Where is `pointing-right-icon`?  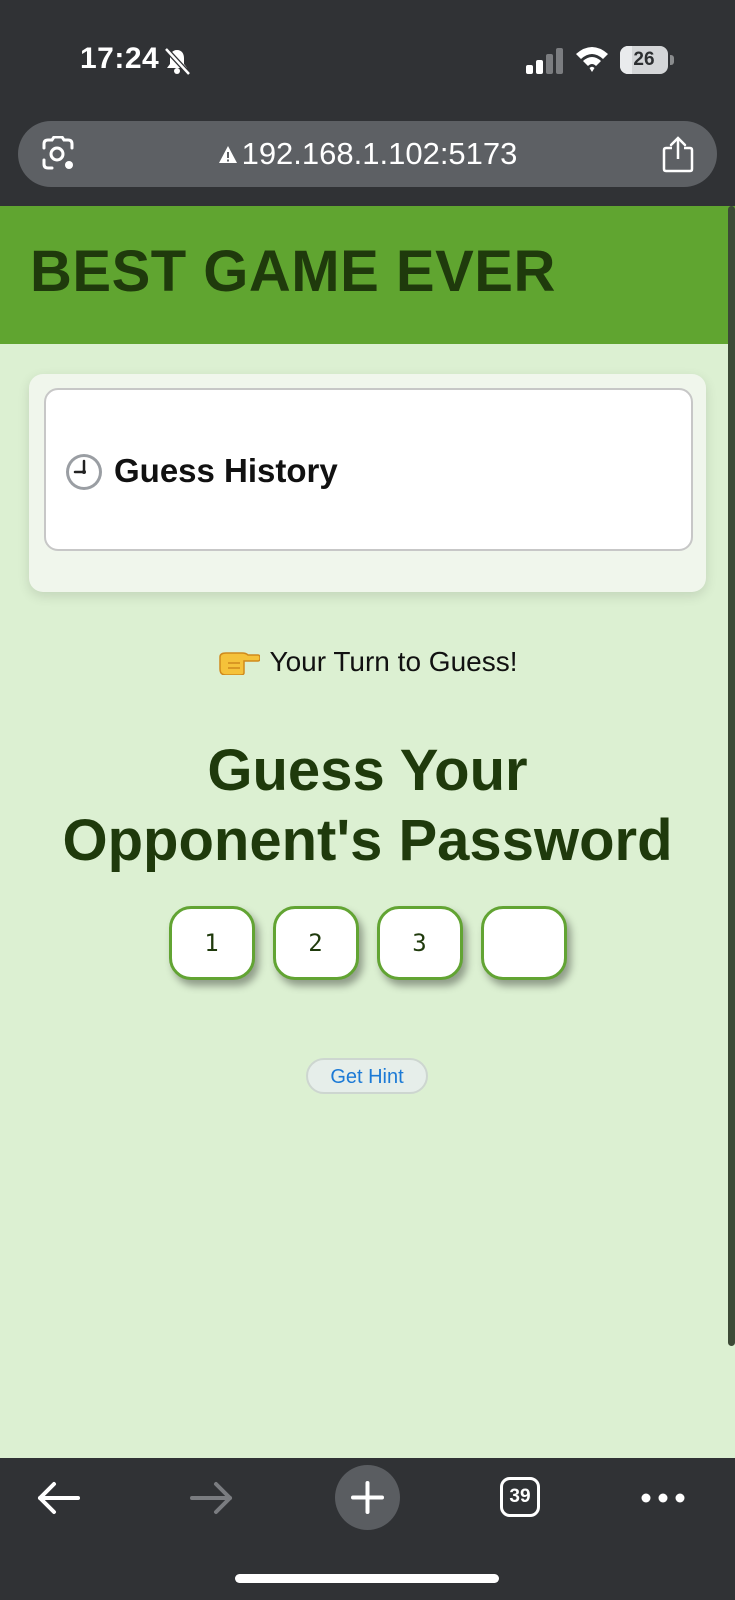 pointing-right-icon is located at coordinates (239, 663).